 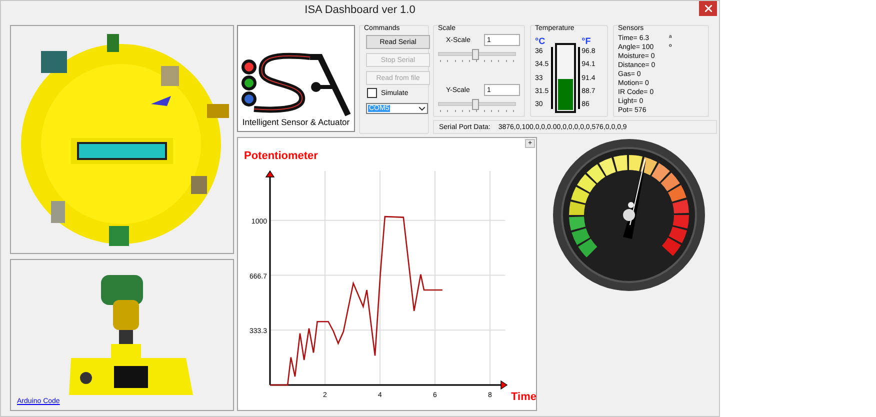 I want to click on close-icon, so click(x=708, y=8).